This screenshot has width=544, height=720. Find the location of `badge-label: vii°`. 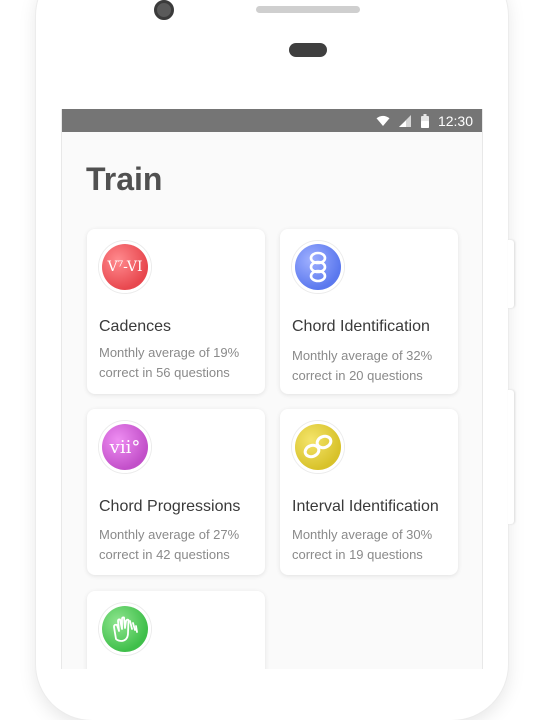

badge-label: vii° is located at coordinates (125, 447).